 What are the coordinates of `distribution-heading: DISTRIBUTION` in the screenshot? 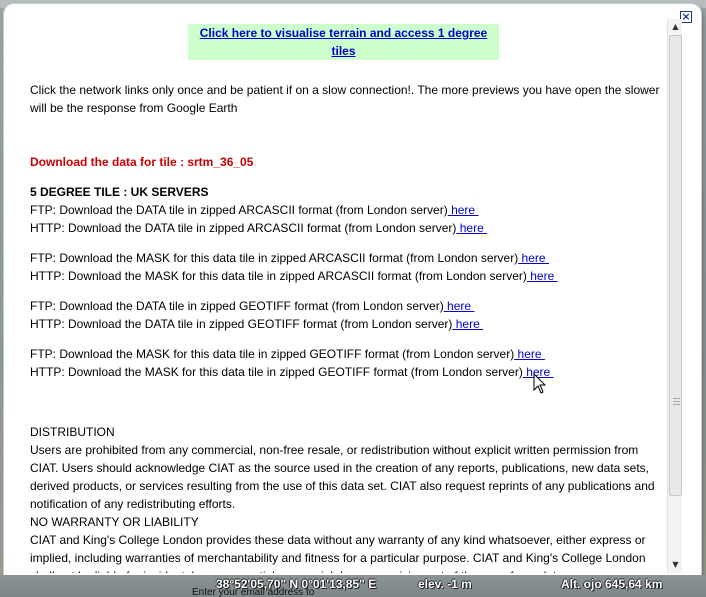 It's located at (72, 432).